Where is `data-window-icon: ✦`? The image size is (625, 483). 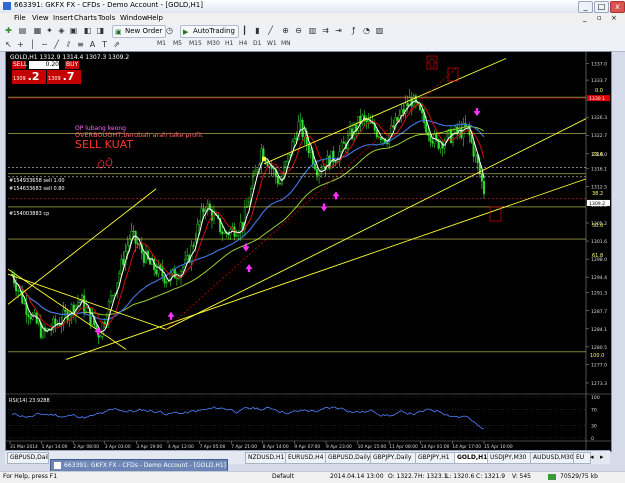 data-window-icon: ✦ is located at coordinates (49, 30).